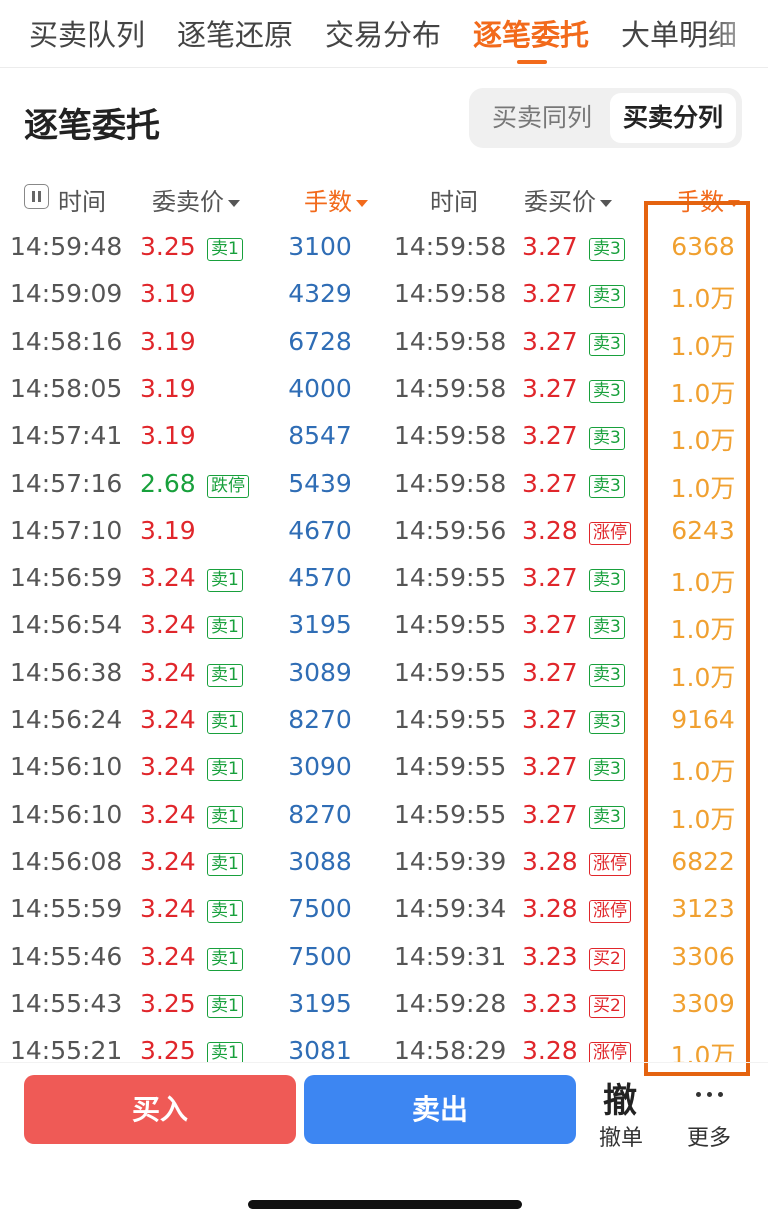 Image resolution: width=768 pixels, height=1226 pixels. Describe the element at coordinates (168, 483) in the screenshot. I see `sell-price: 2.68` at that location.